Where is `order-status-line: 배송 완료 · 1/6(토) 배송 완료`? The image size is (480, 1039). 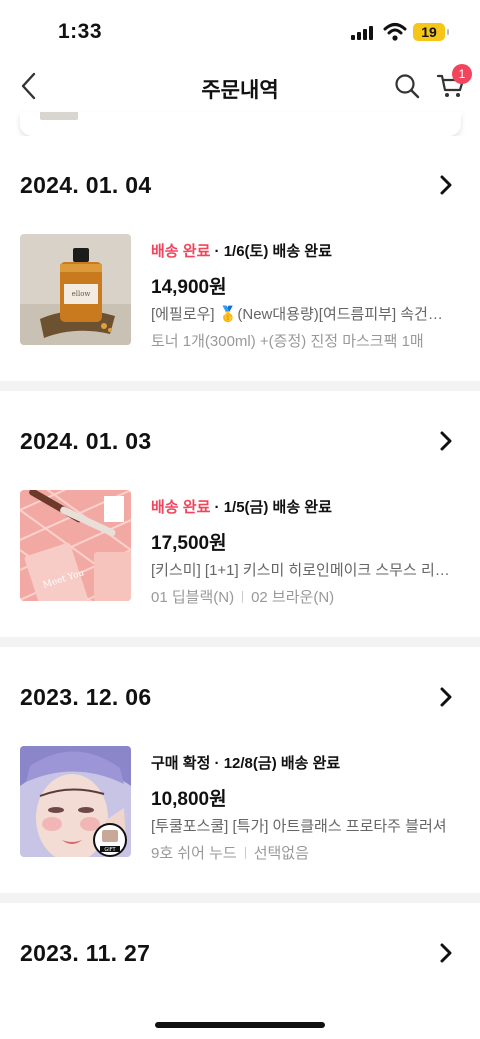 order-status-line: 배송 완료 · 1/6(토) 배송 완료 is located at coordinates (301, 251).